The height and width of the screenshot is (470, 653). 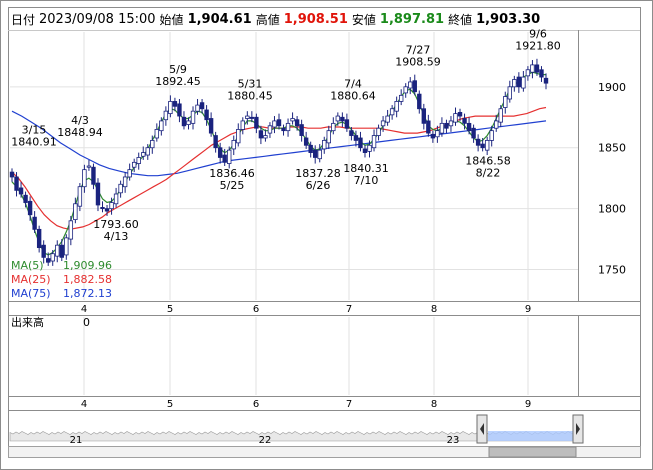 I want to click on annotation-value: 1892.45, so click(x=178, y=81).